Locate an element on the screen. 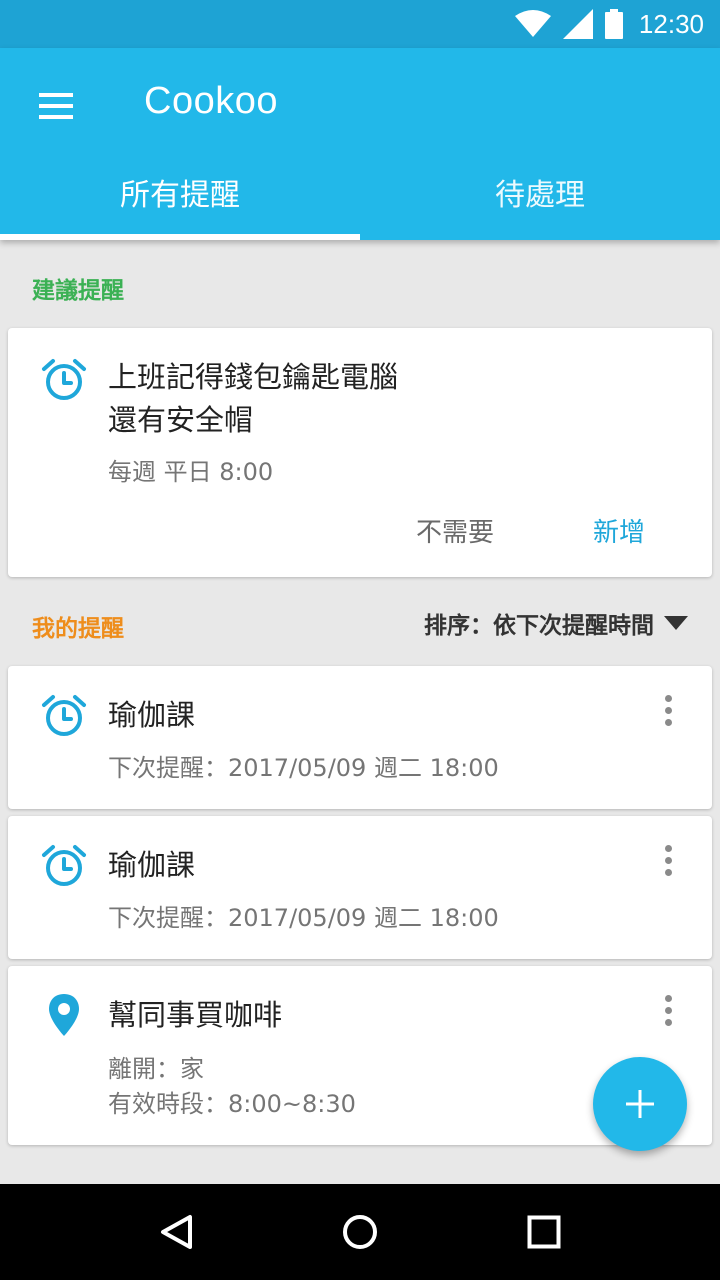 This screenshot has width=720, height=1280. sort-label: 排序：依下次提醒時間 is located at coordinates (539, 626).